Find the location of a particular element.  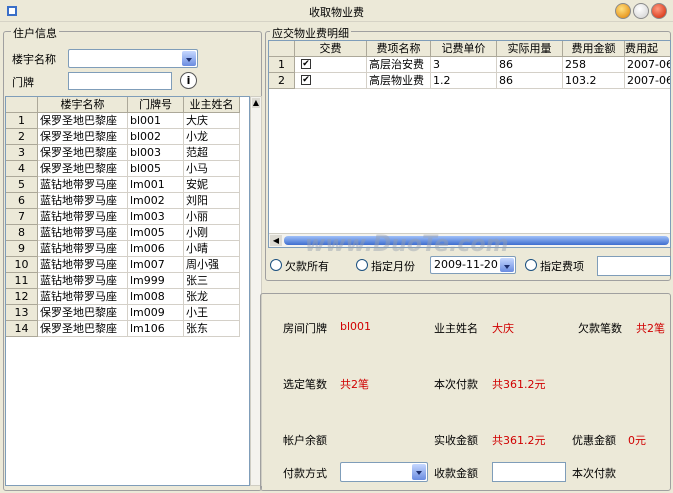

fee-item-radio is located at coordinates (531, 265).